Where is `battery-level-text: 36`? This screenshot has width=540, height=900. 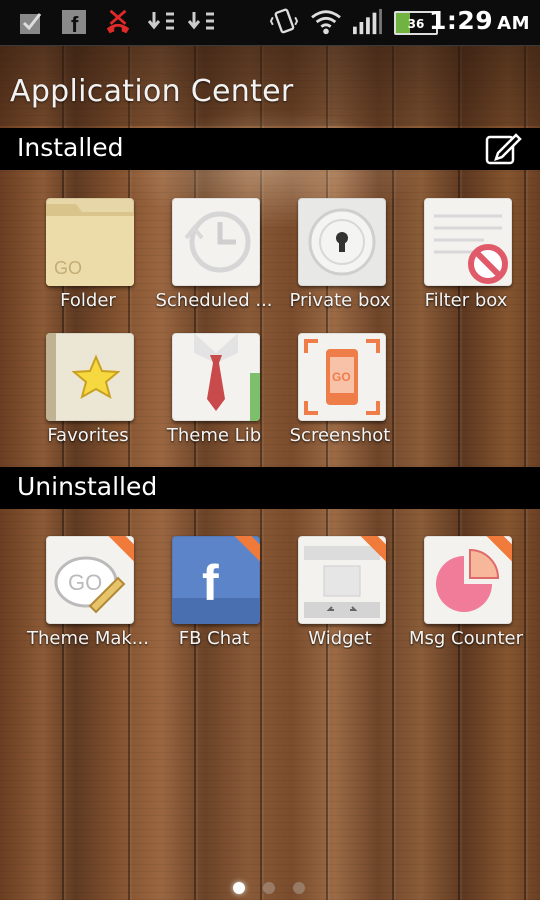 battery-level-text: 36 is located at coordinates (416, 24).